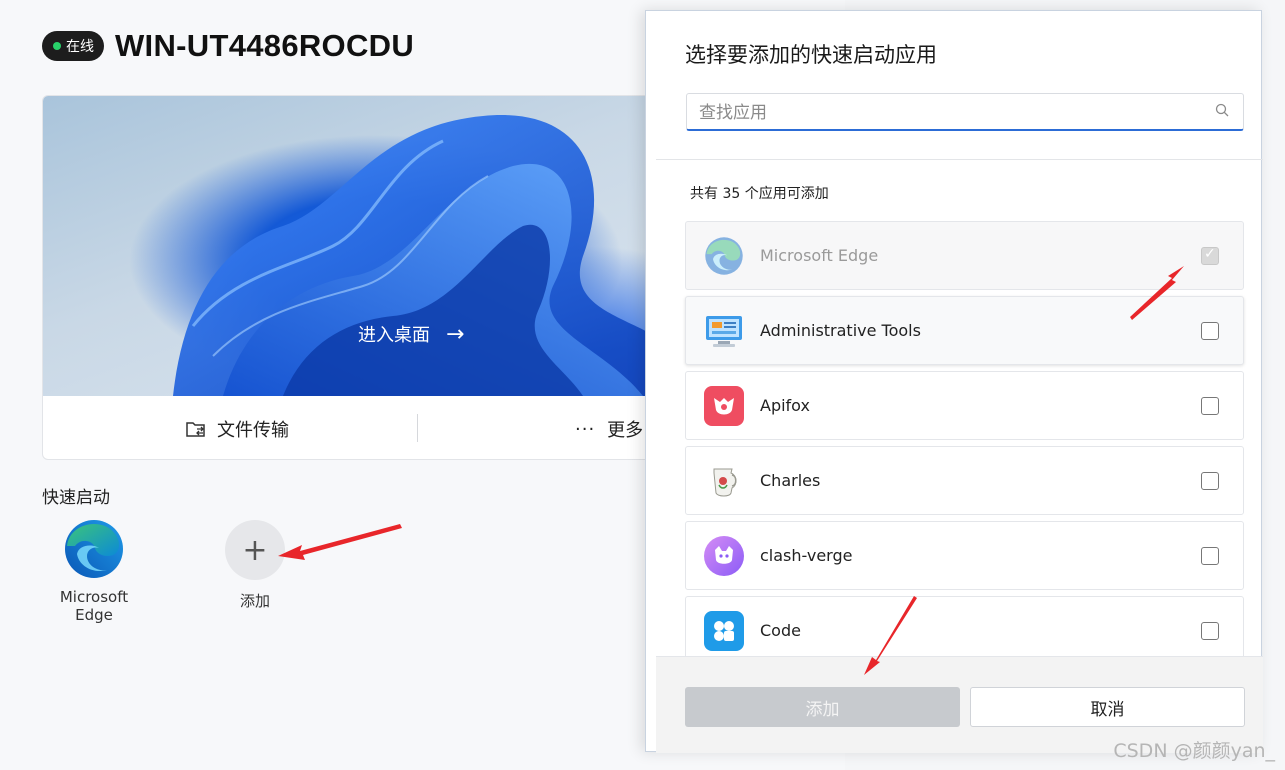  I want to click on more-dots-icon: ···, so click(585, 429).